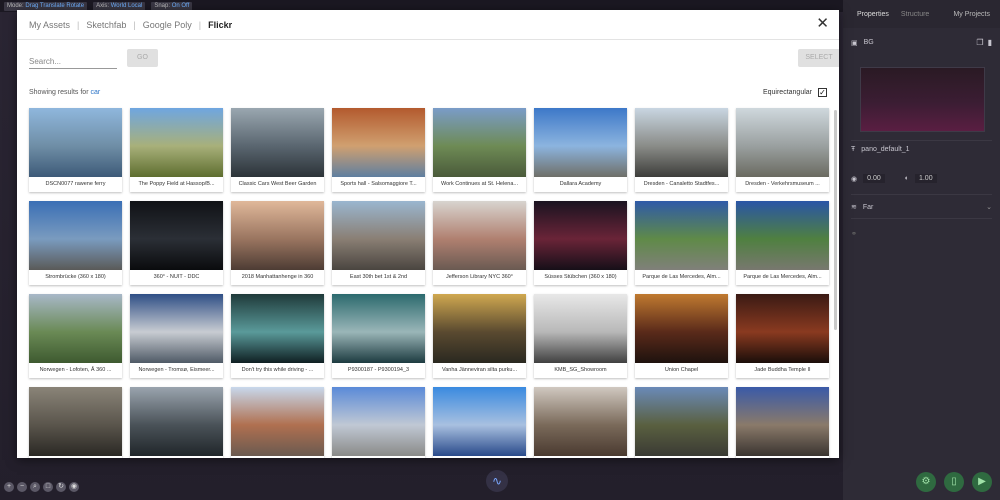 Image resolution: width=1000 pixels, height=500 pixels. Describe the element at coordinates (580, 277) in the screenshot. I see `result-caption: Süsses Stübchen (360 x 180)` at that location.